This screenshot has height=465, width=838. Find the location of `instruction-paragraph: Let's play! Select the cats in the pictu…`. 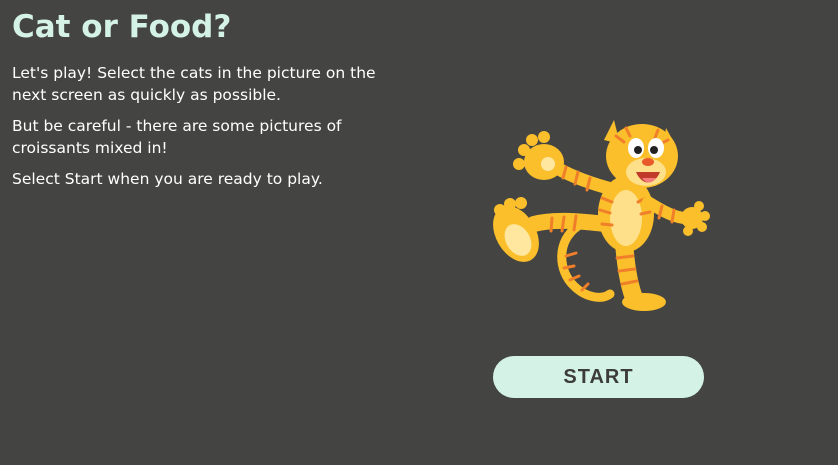

instruction-paragraph: Let's play! Select the cats in the pictu… is located at coordinates (194, 84).